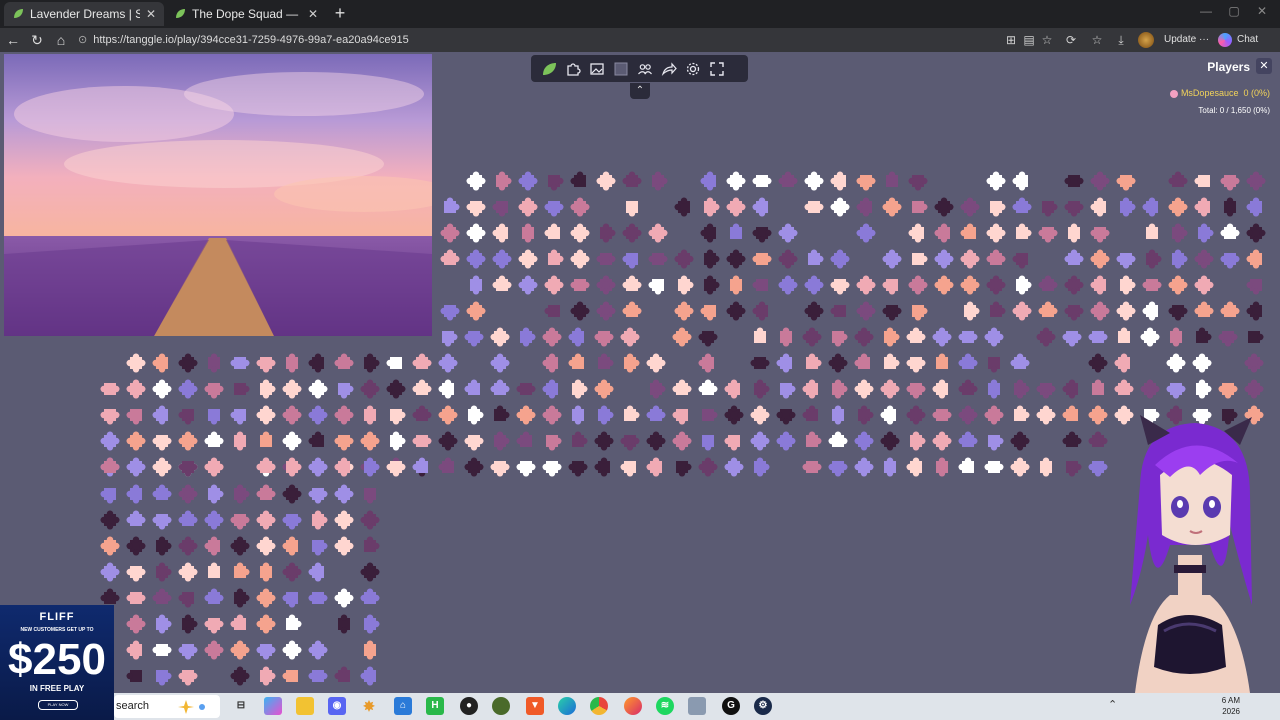 The height and width of the screenshot is (720, 1280). I want to click on ad-play-now-button: PLAY NOW, so click(58, 705).